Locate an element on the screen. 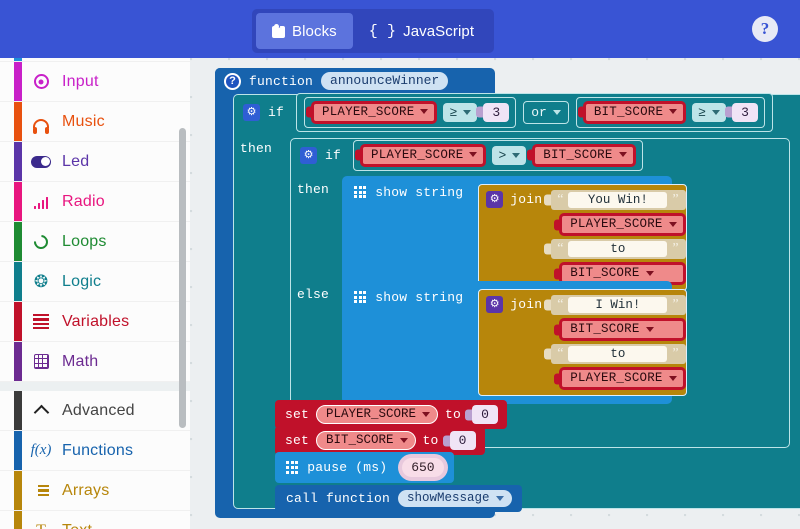  string-value: You Win! is located at coordinates (618, 200).